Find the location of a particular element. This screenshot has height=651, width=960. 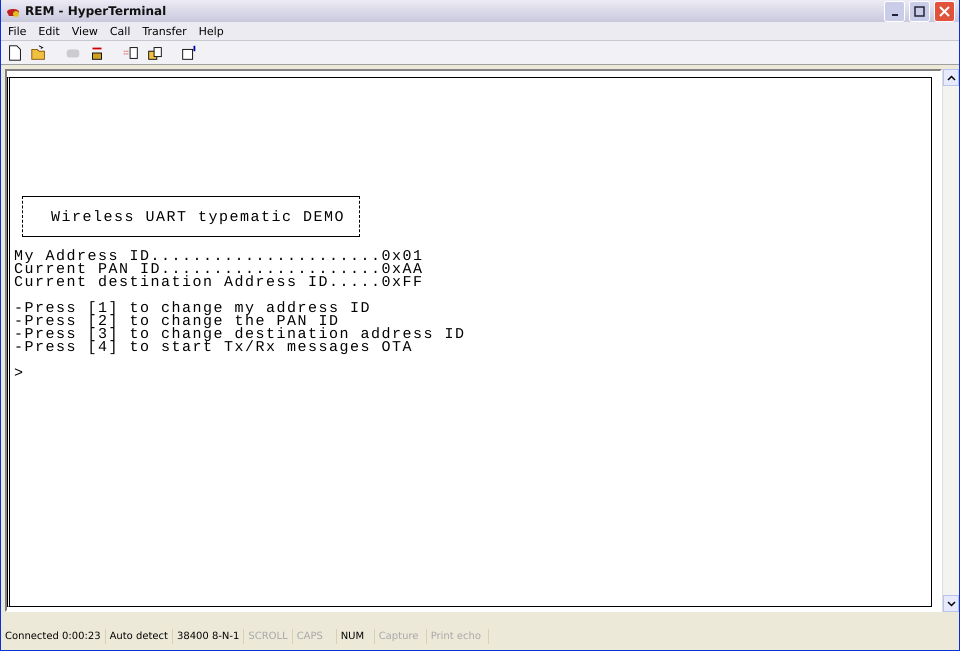

menu-item: Edit is located at coordinates (49, 31).